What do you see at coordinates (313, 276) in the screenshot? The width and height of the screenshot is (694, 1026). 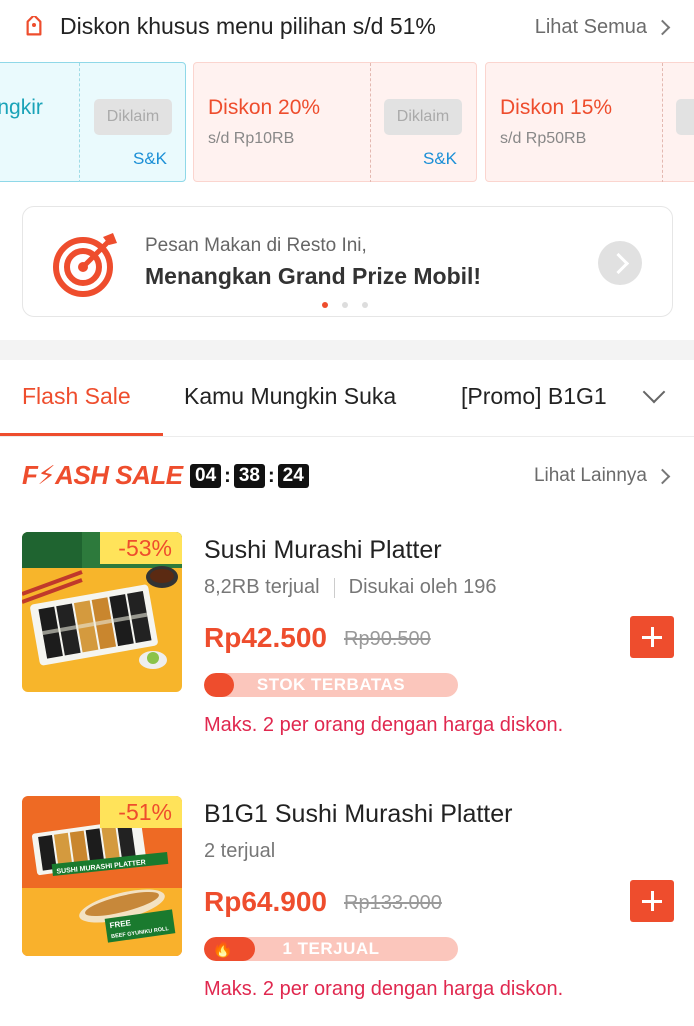 I see `promo-headline: Menangkan Grand Prize Mobil!` at bounding box center [313, 276].